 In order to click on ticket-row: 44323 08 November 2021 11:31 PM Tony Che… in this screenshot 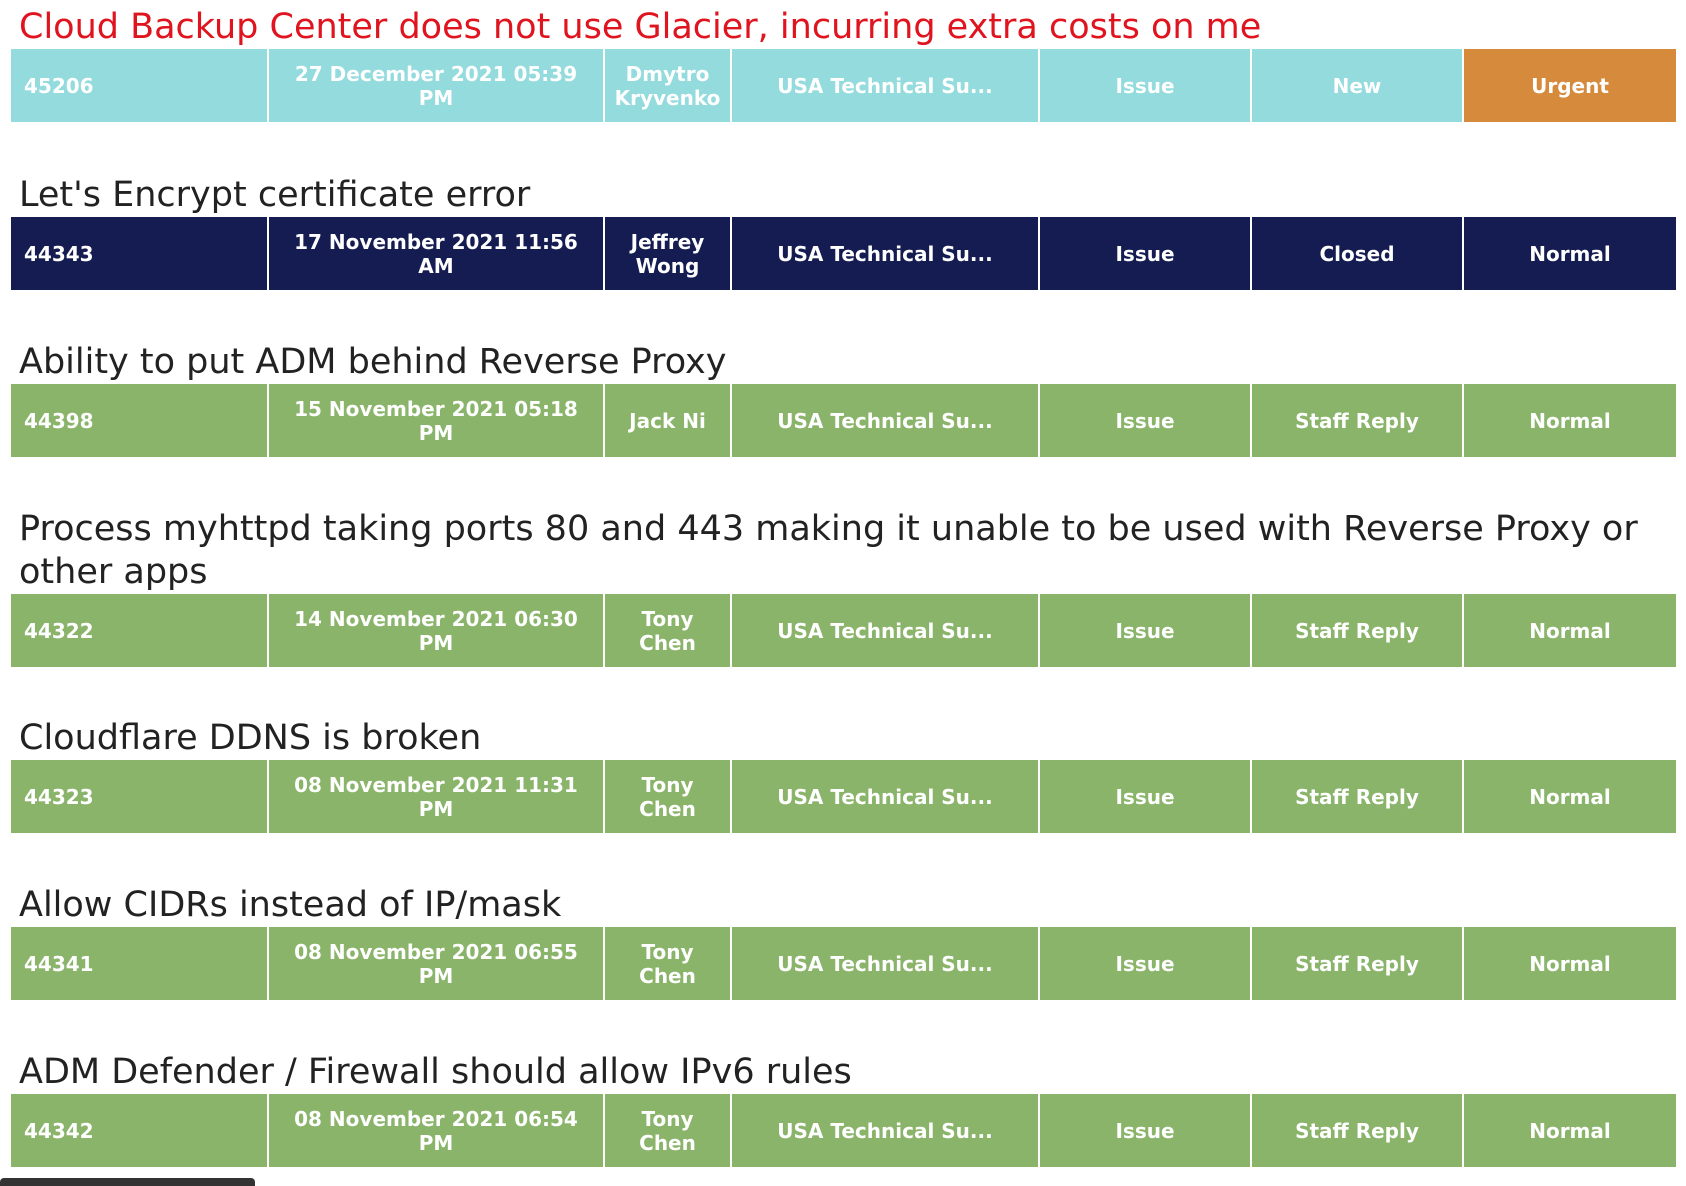, I will do `click(843, 796)`.